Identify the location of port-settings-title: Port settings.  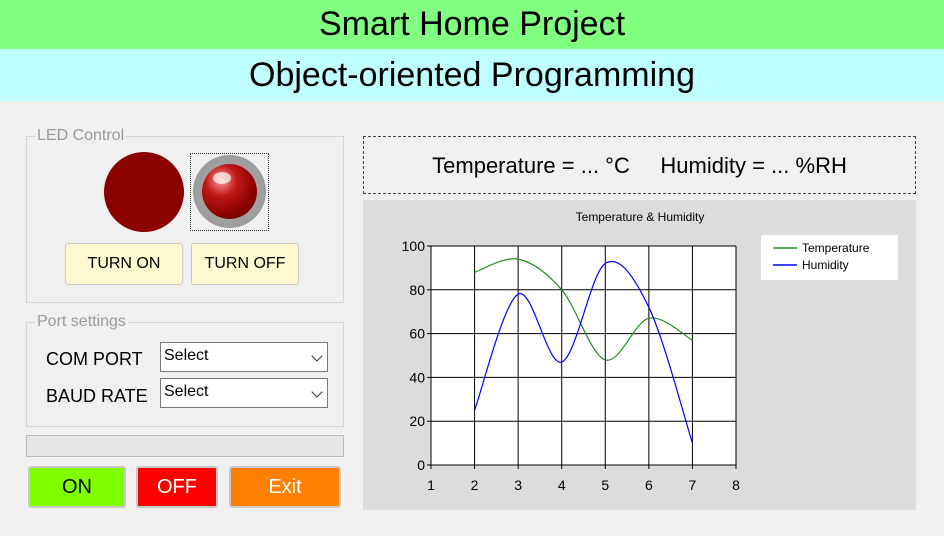
(81, 322).